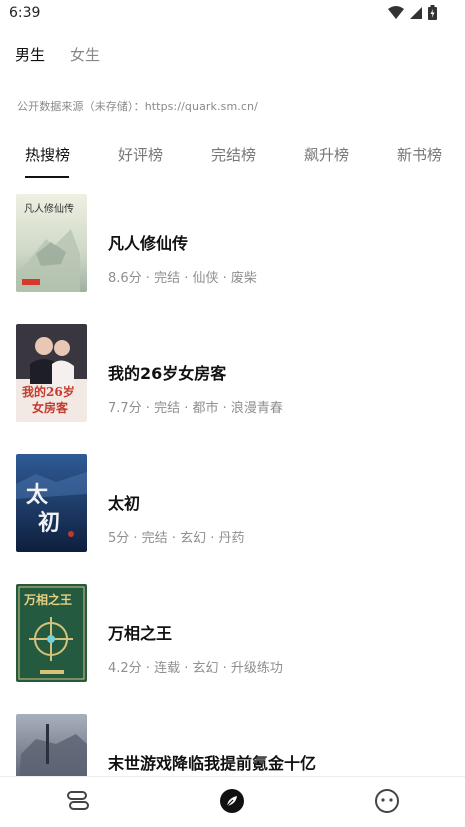  I want to click on tab-hot-search: 热搜榜, so click(47, 154).